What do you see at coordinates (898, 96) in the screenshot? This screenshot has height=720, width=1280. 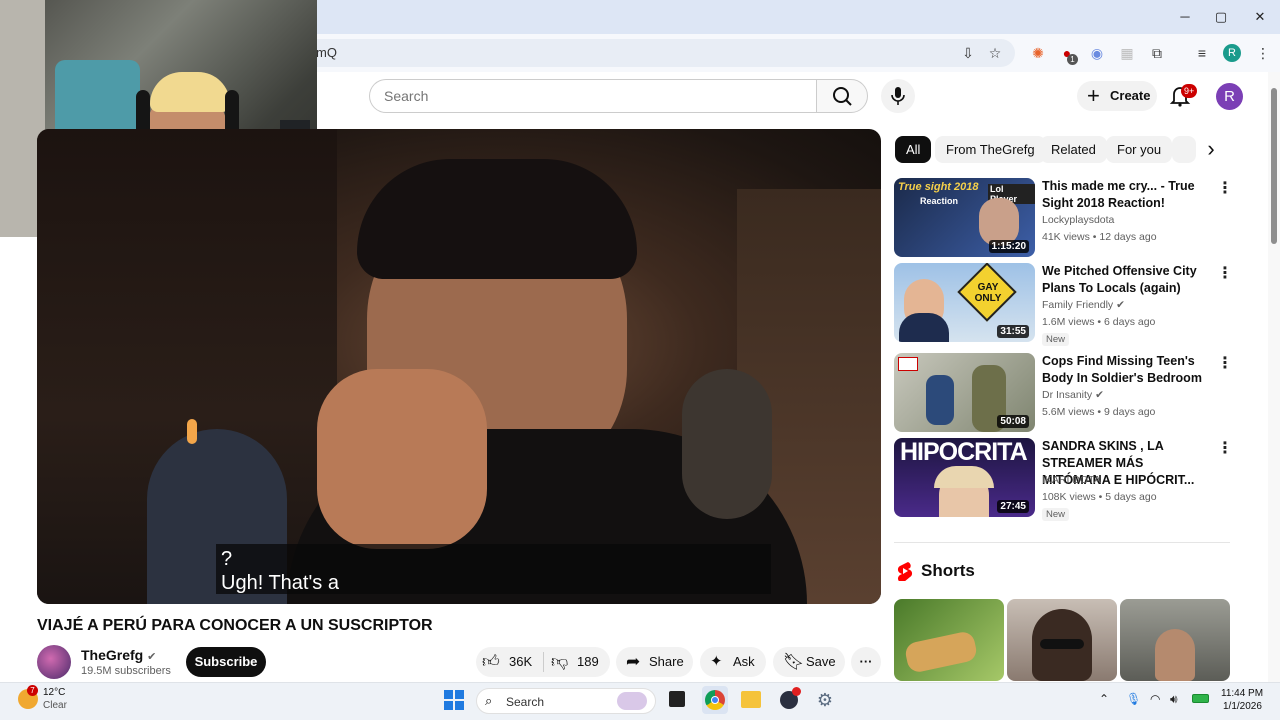 I see `voice-search-button` at bounding box center [898, 96].